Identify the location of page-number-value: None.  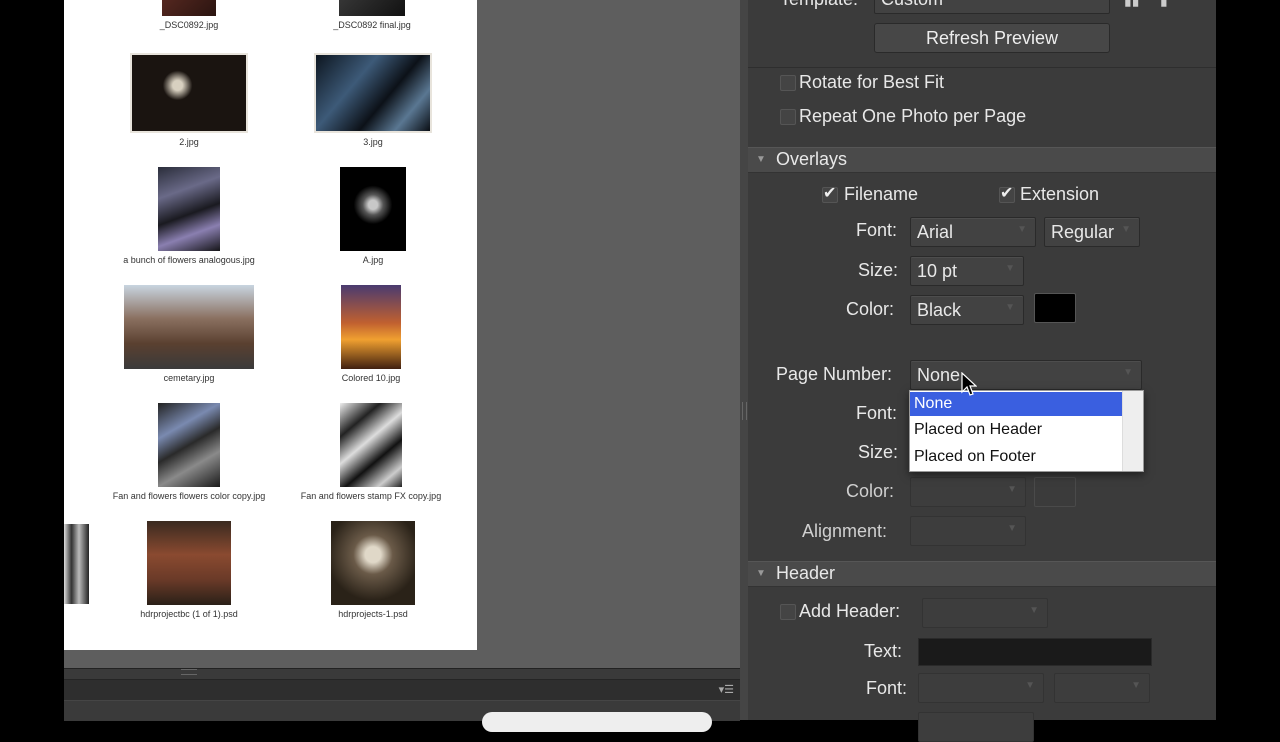
(939, 375).